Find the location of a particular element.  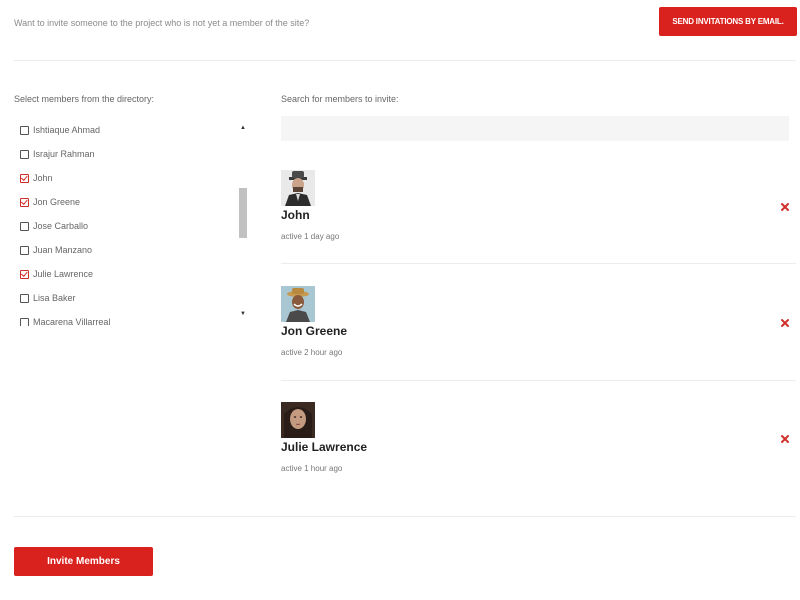

bottom-divider is located at coordinates (405, 516).